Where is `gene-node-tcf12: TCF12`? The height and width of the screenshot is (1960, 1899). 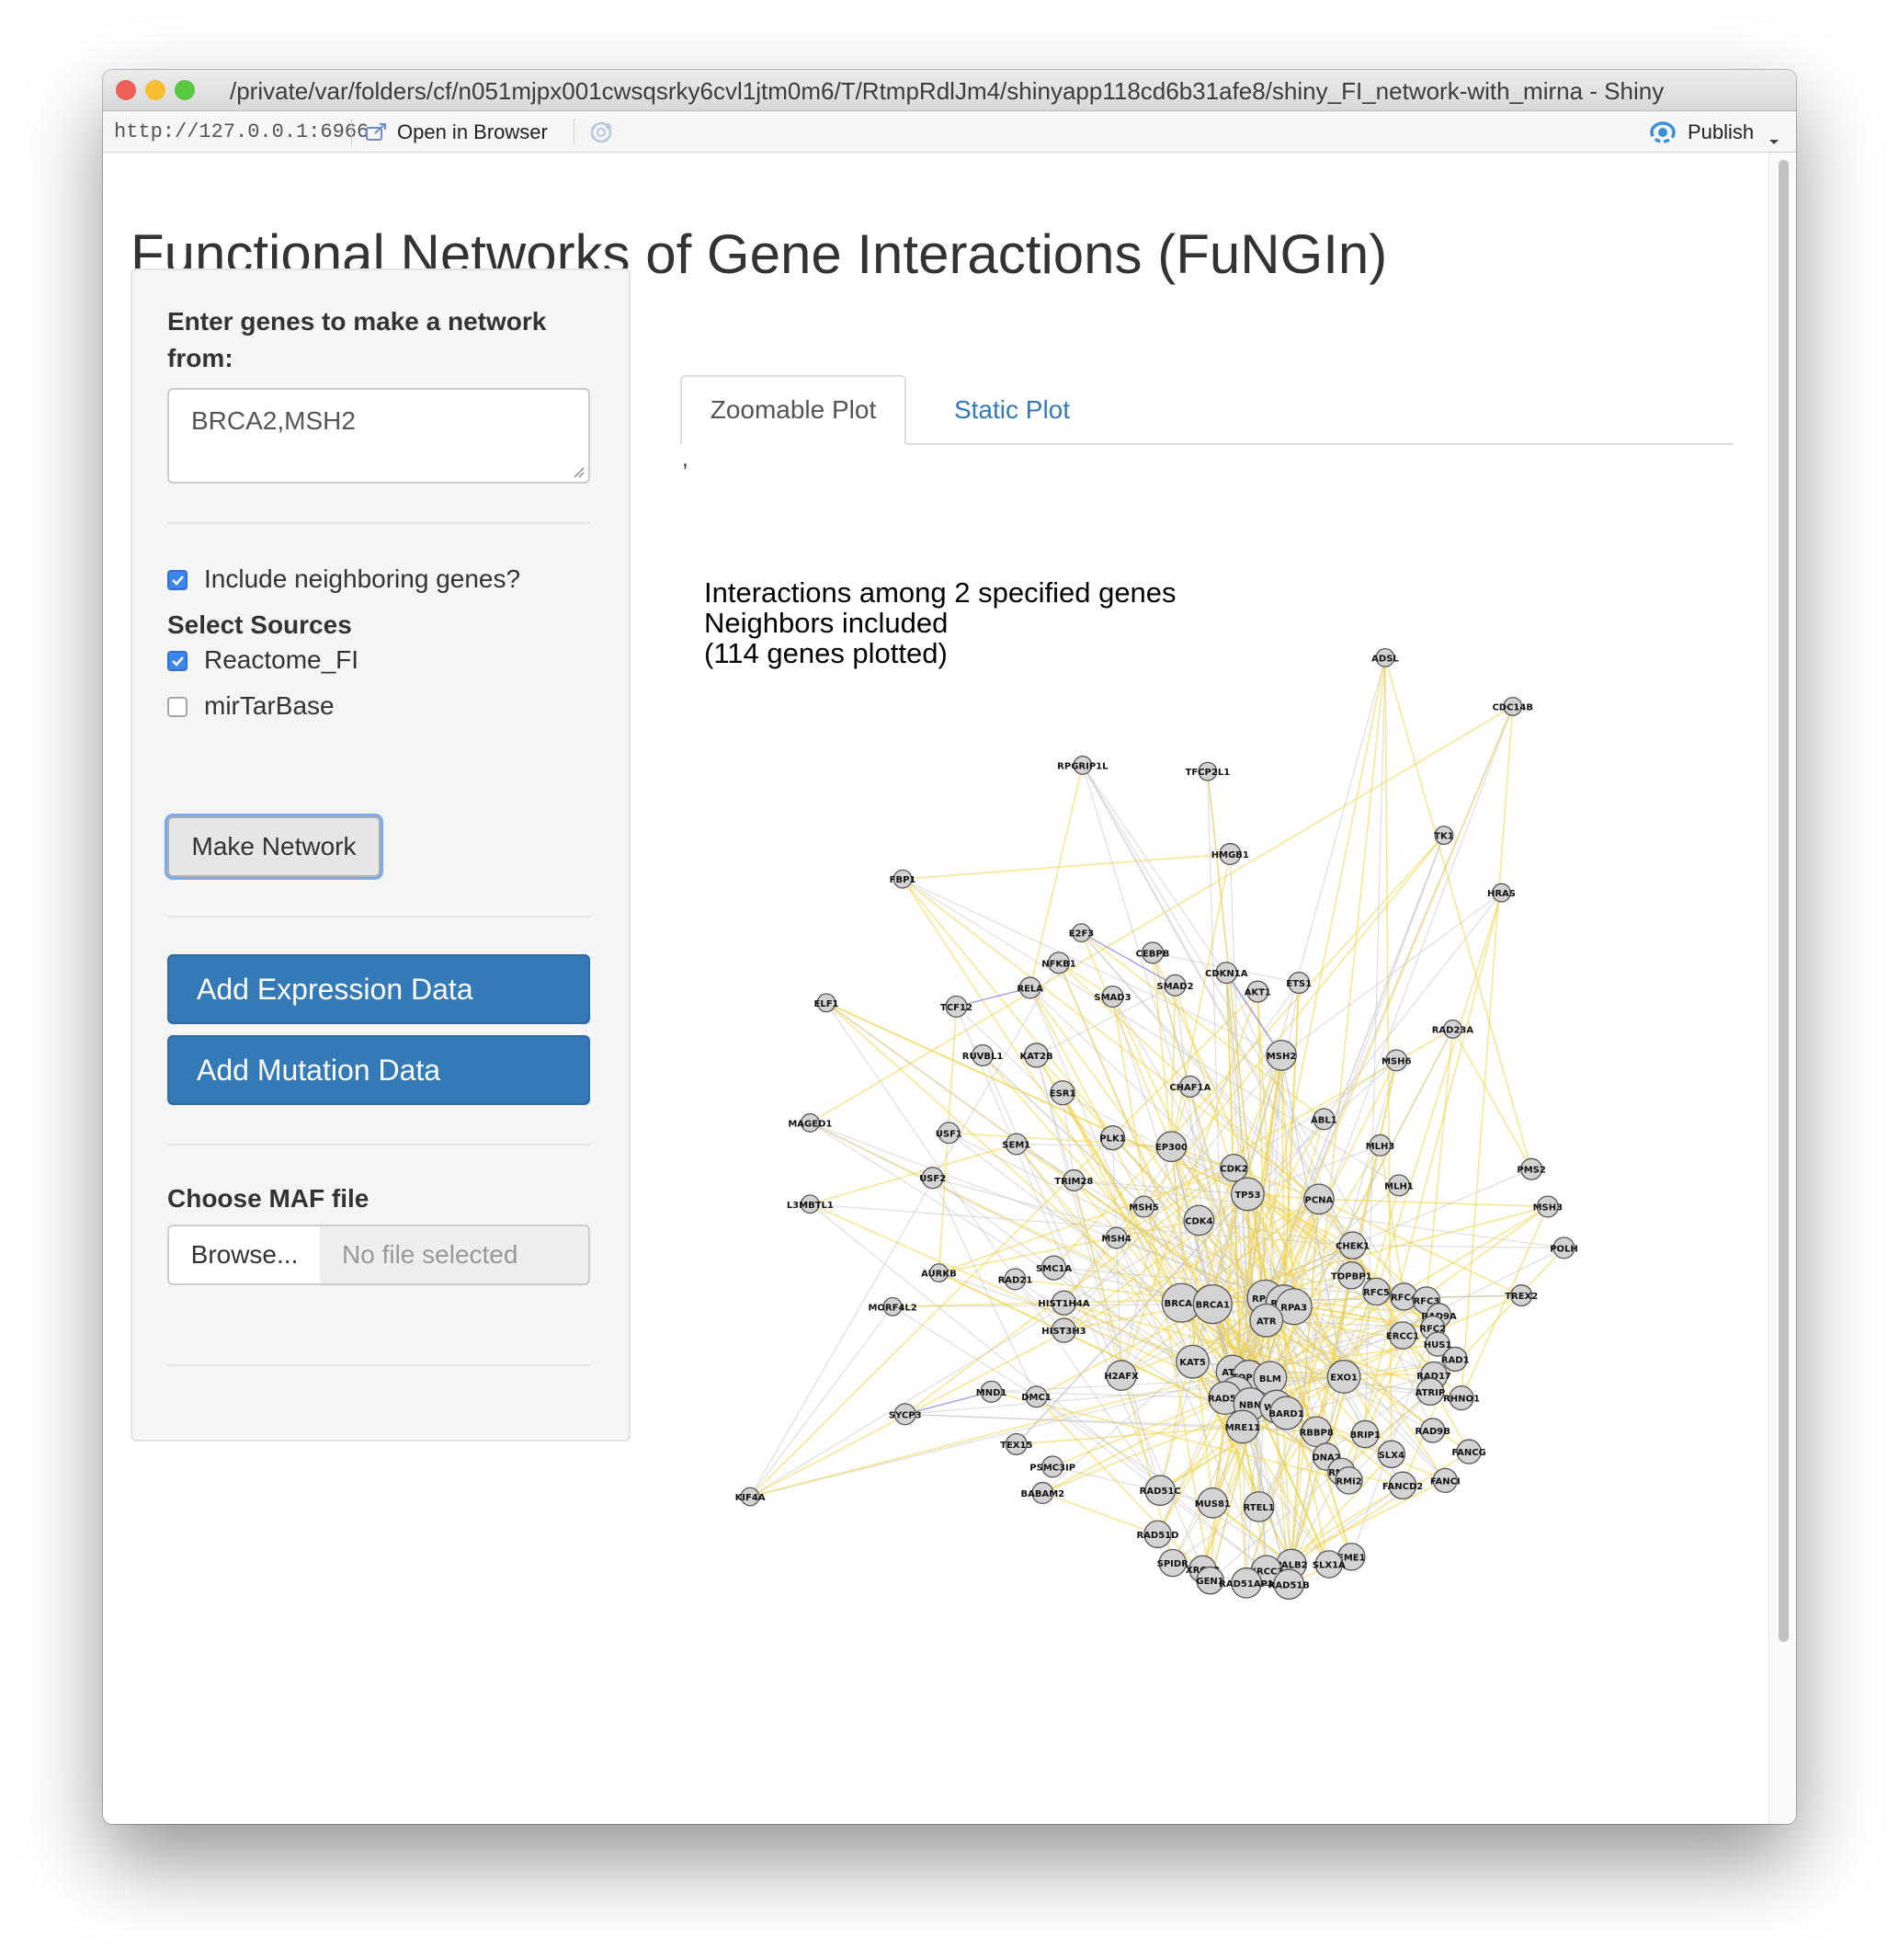 gene-node-tcf12: TCF12 is located at coordinates (956, 1006).